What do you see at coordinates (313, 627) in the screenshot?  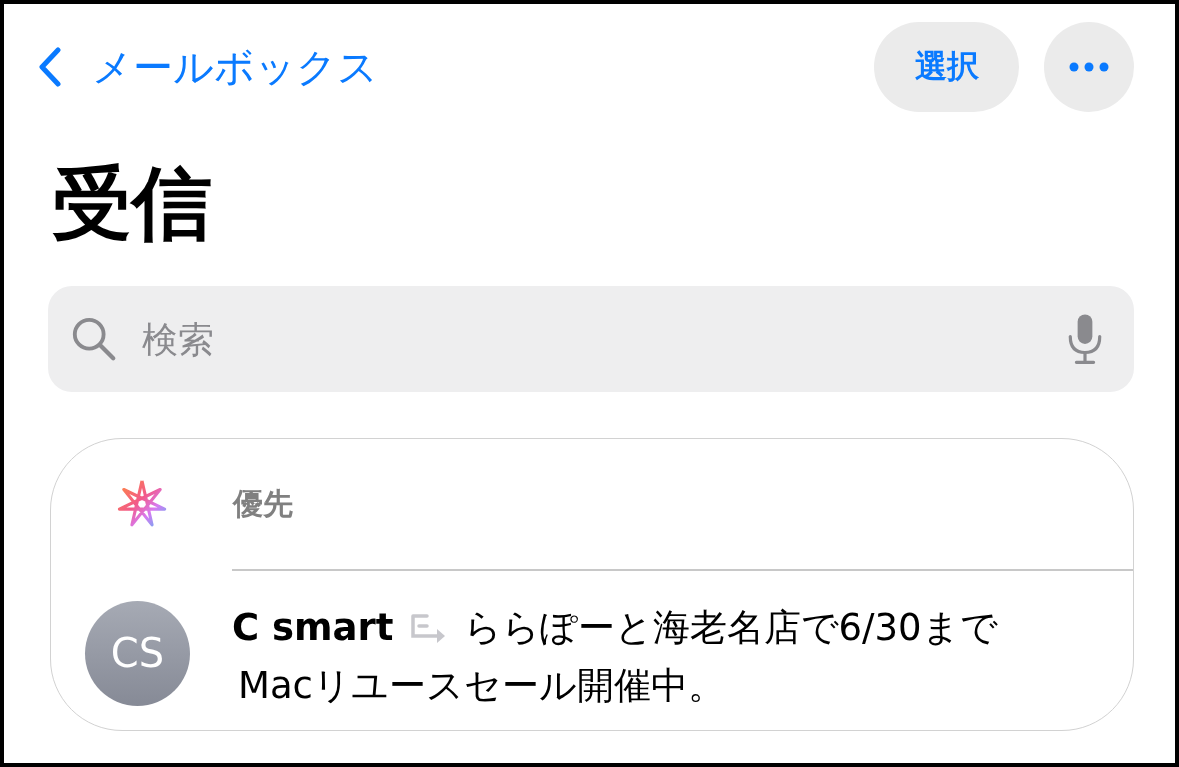 I see `sender-name: C smart` at bounding box center [313, 627].